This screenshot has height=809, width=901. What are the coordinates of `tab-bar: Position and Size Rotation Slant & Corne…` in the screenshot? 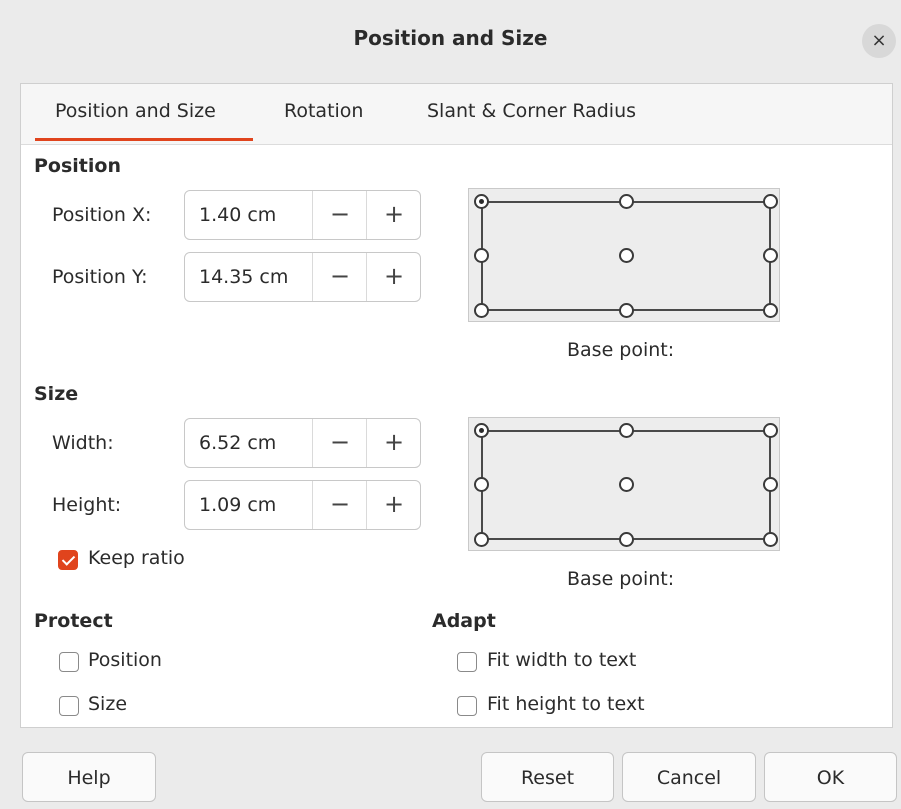 It's located at (456, 114).